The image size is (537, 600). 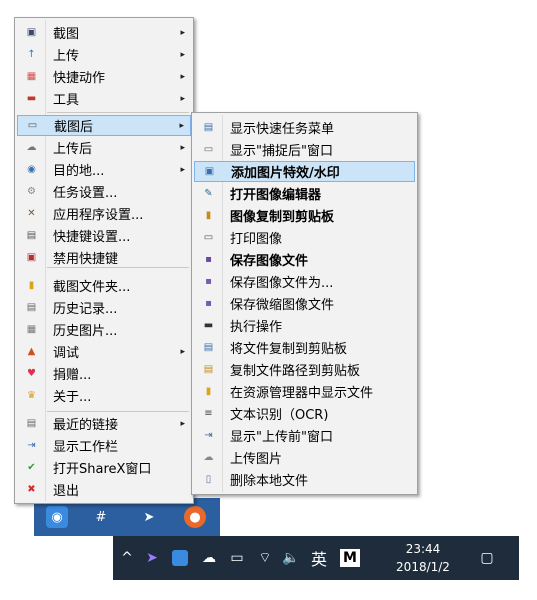 I want to click on clock-time: 23:44, so click(x=423, y=549).